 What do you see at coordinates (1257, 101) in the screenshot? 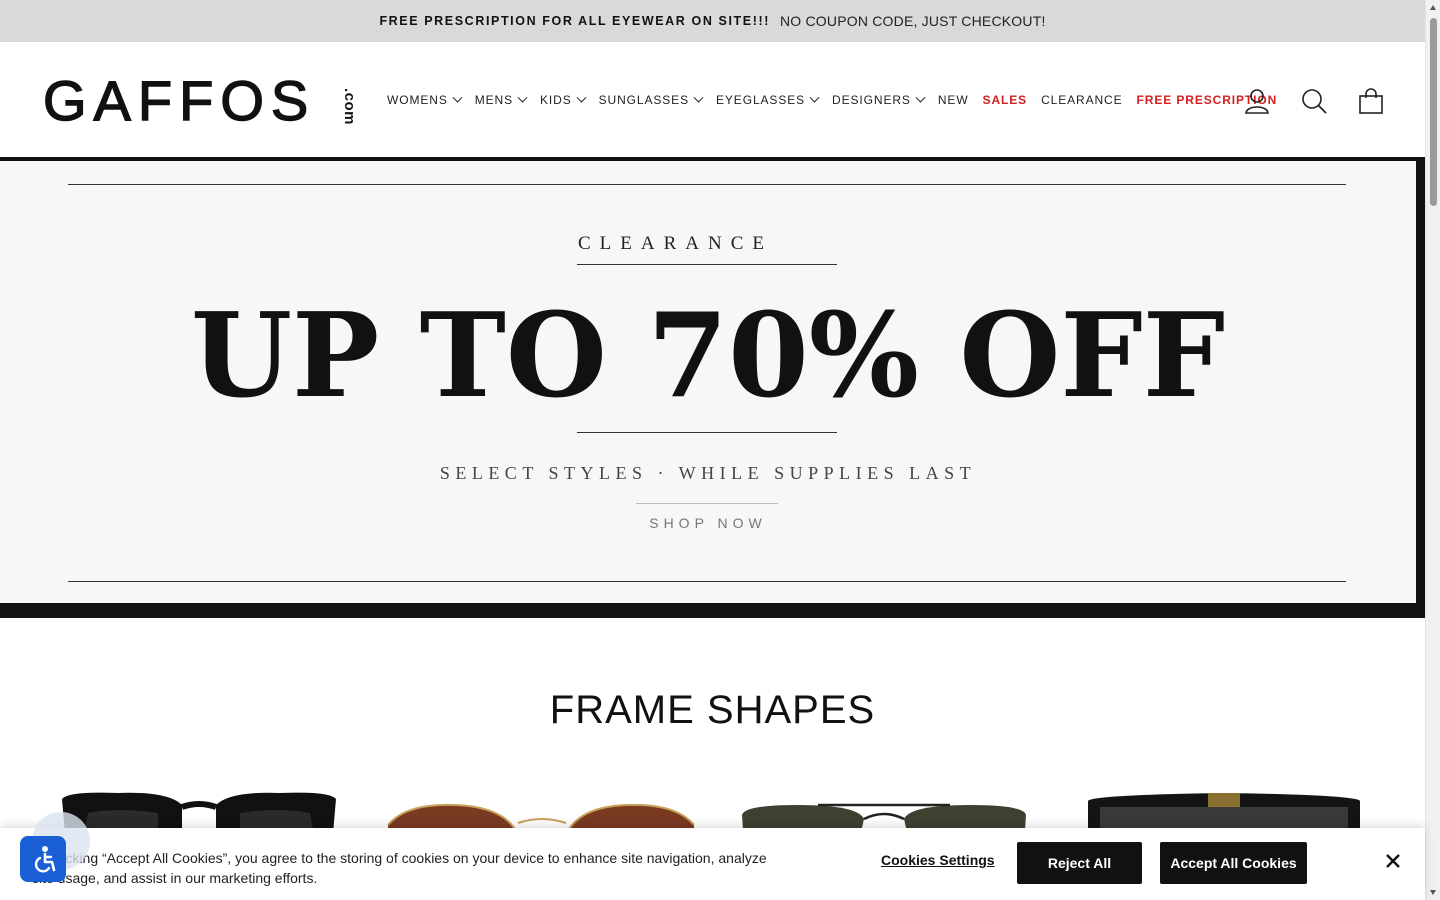
I see `account-icon` at bounding box center [1257, 101].